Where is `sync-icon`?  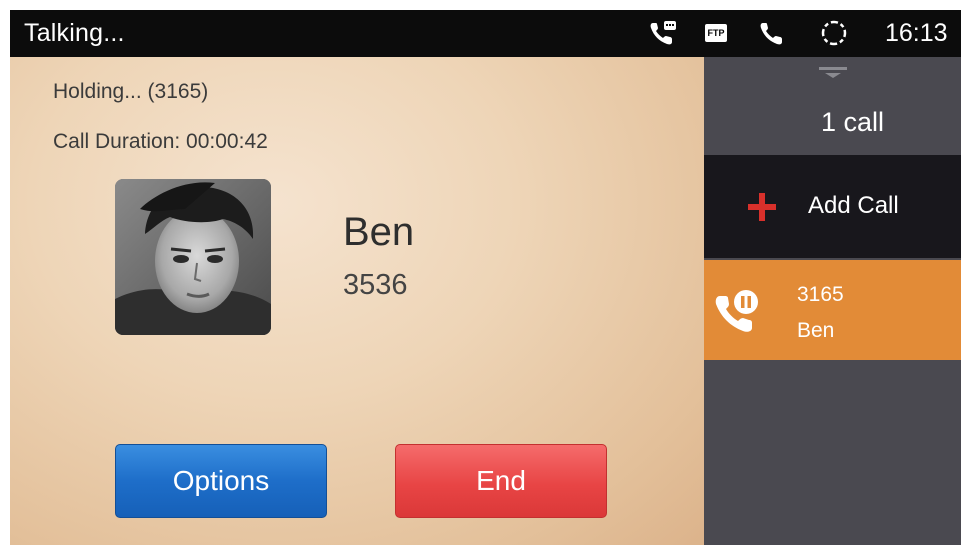
sync-icon is located at coordinates (834, 33).